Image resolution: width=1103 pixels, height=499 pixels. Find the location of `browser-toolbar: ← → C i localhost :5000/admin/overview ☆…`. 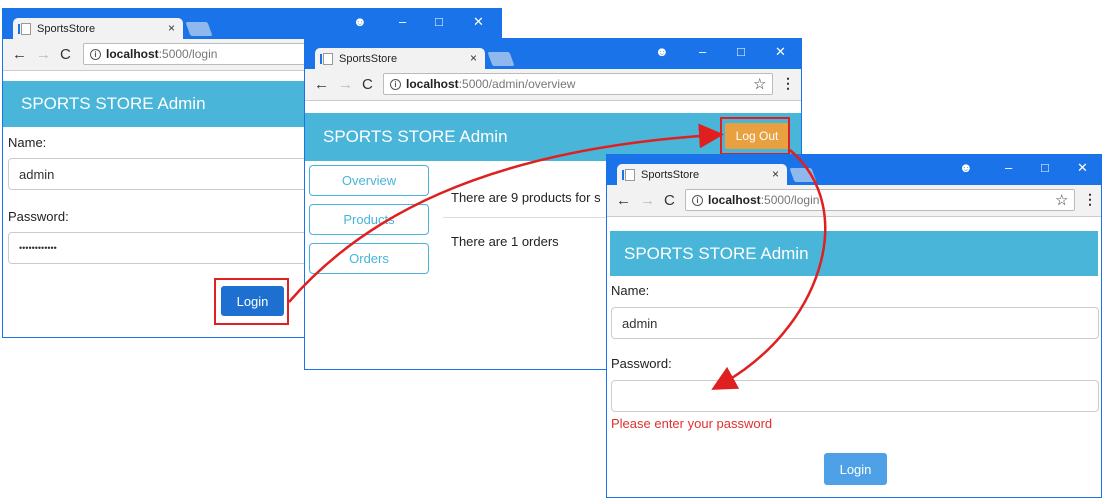

browser-toolbar: ← → C i localhost :5000/admin/overview ☆… is located at coordinates (553, 85).